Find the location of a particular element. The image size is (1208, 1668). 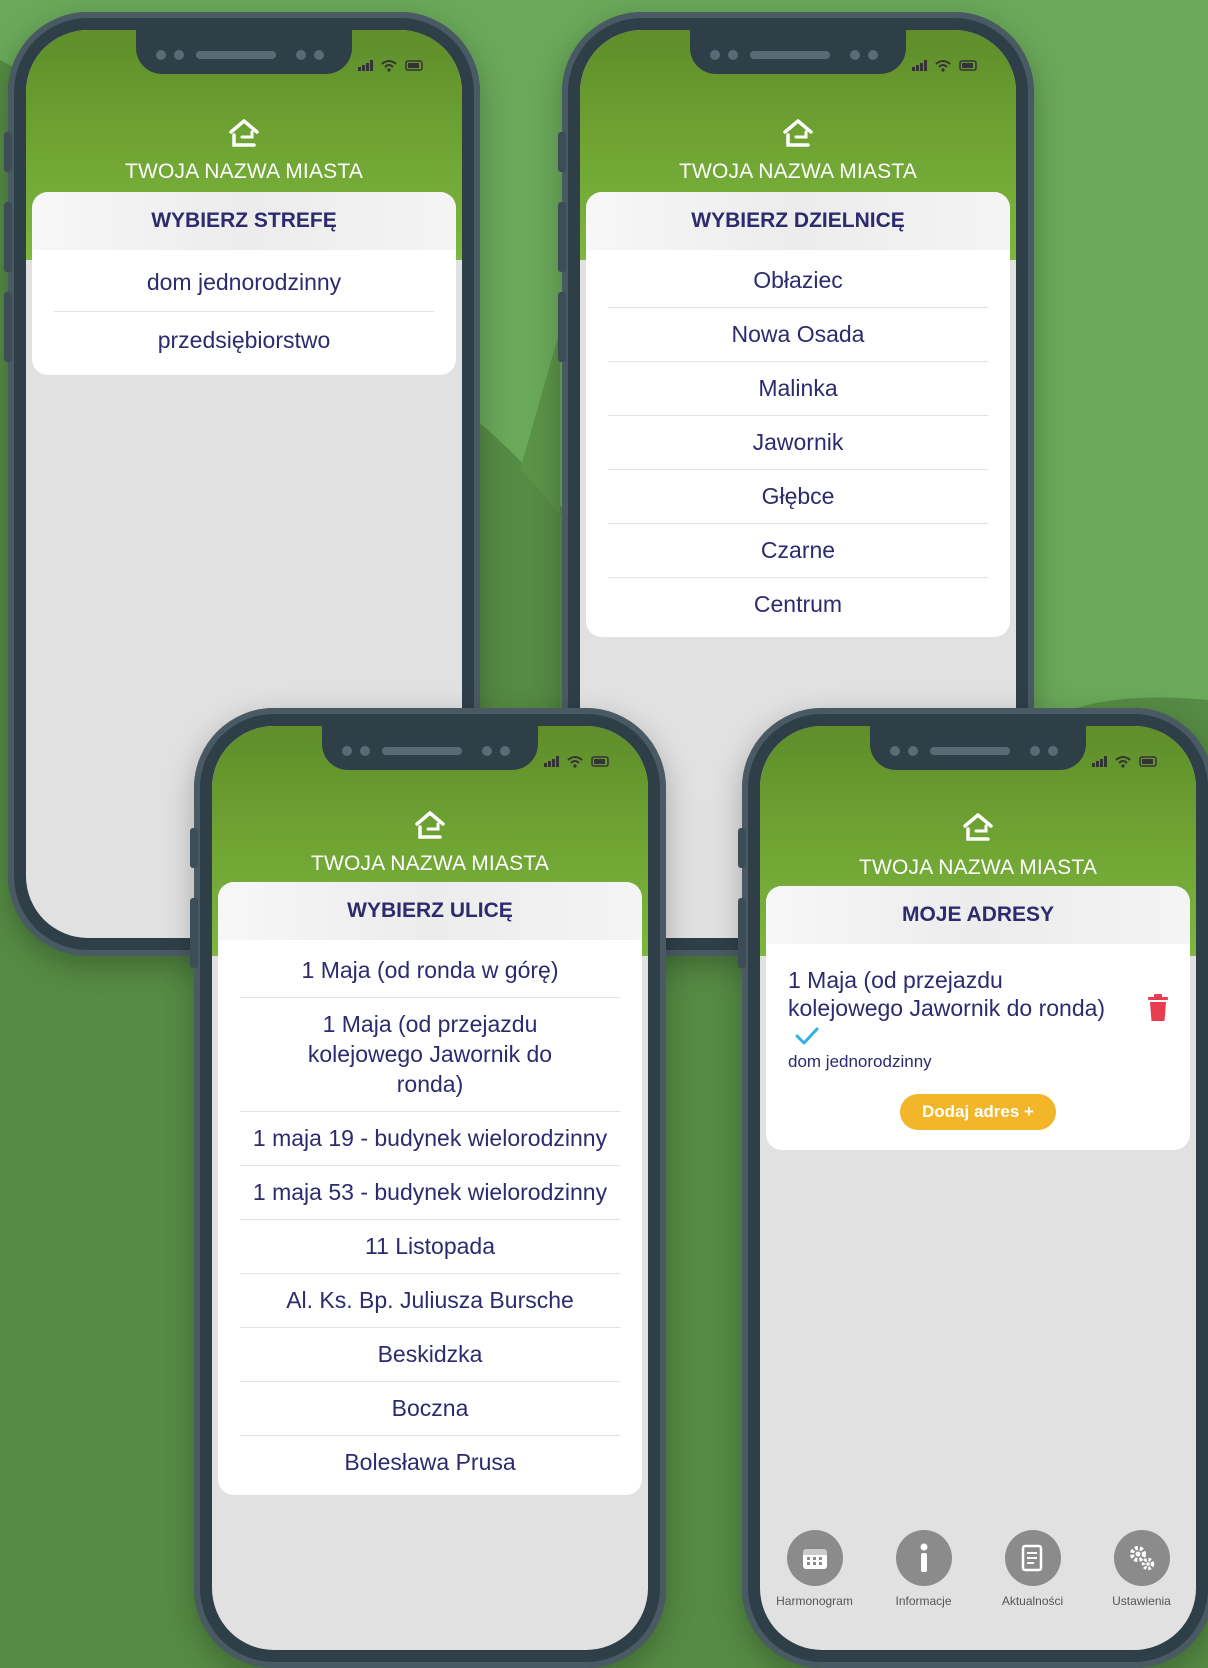

list-item: Al. Ks. Bp. Juliusza Bursche is located at coordinates (430, 1301).